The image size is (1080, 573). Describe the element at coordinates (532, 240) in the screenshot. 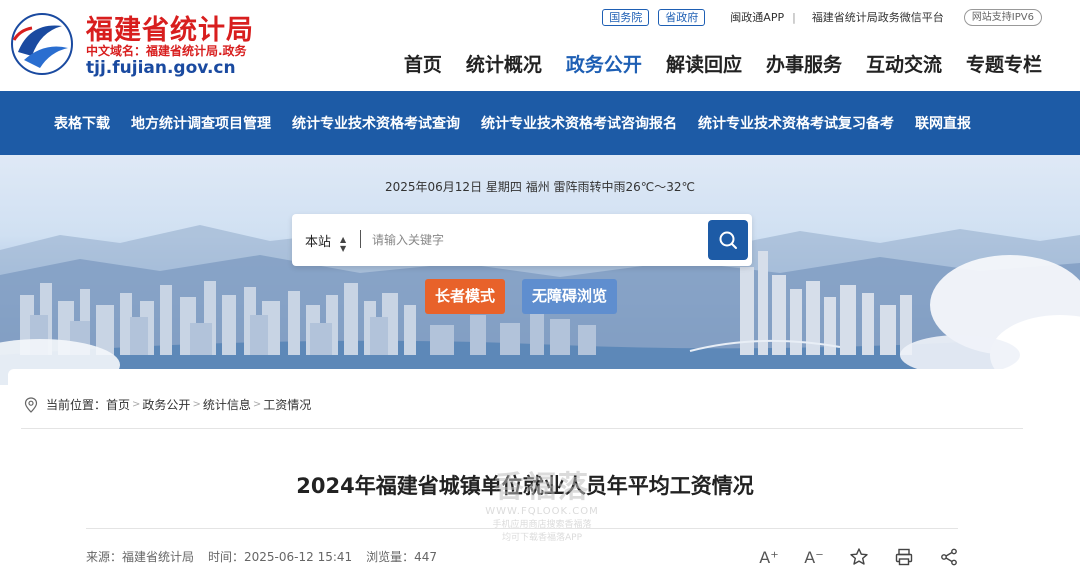

I see `search-input` at that location.